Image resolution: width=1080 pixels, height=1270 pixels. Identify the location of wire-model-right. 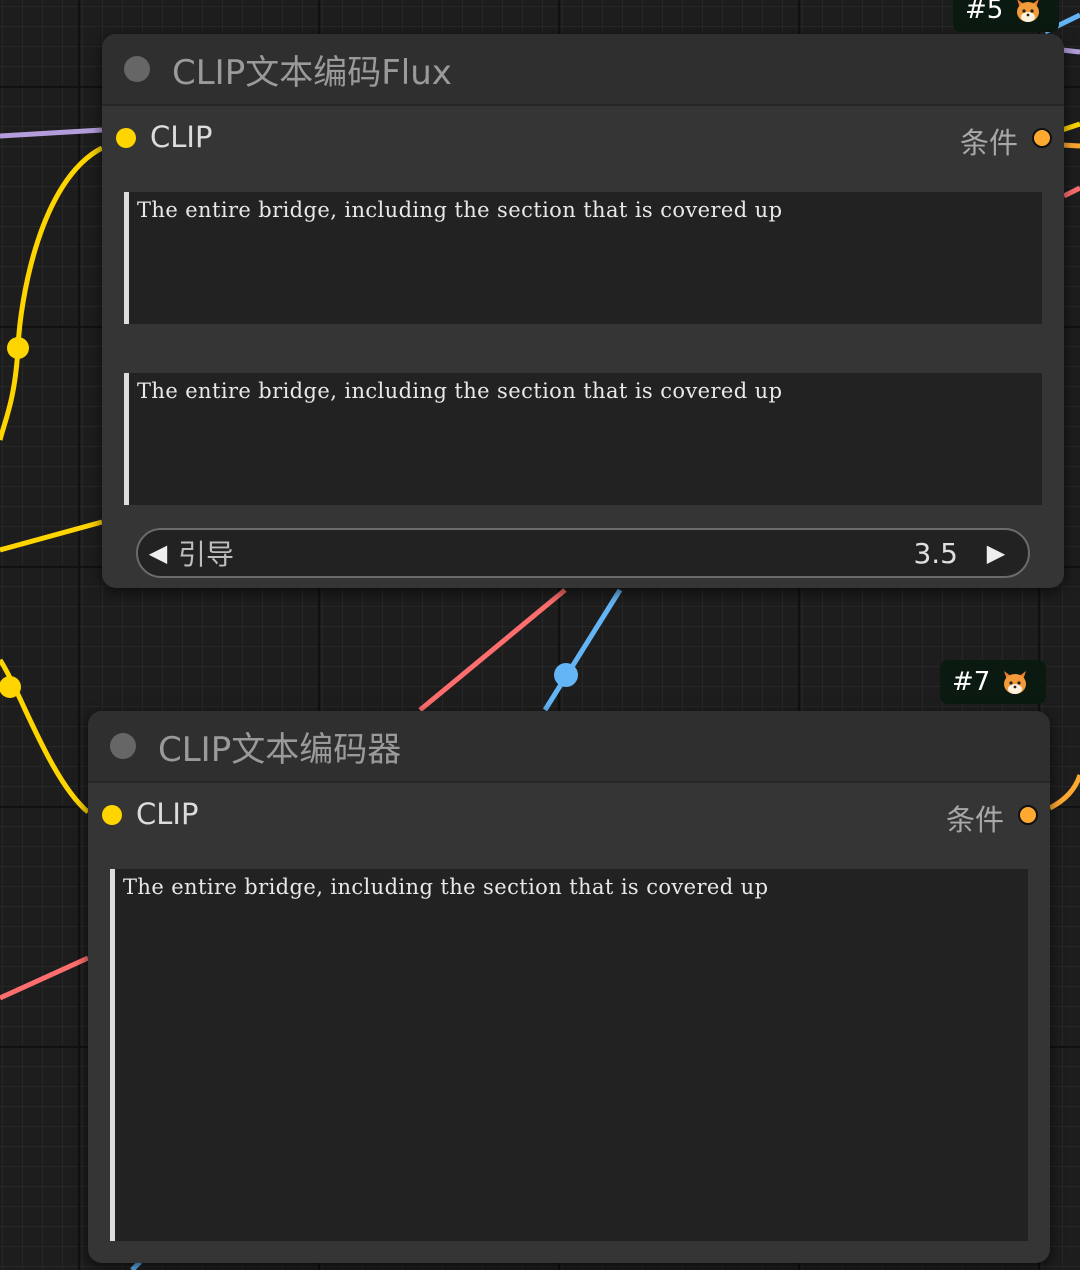
(1070, 51).